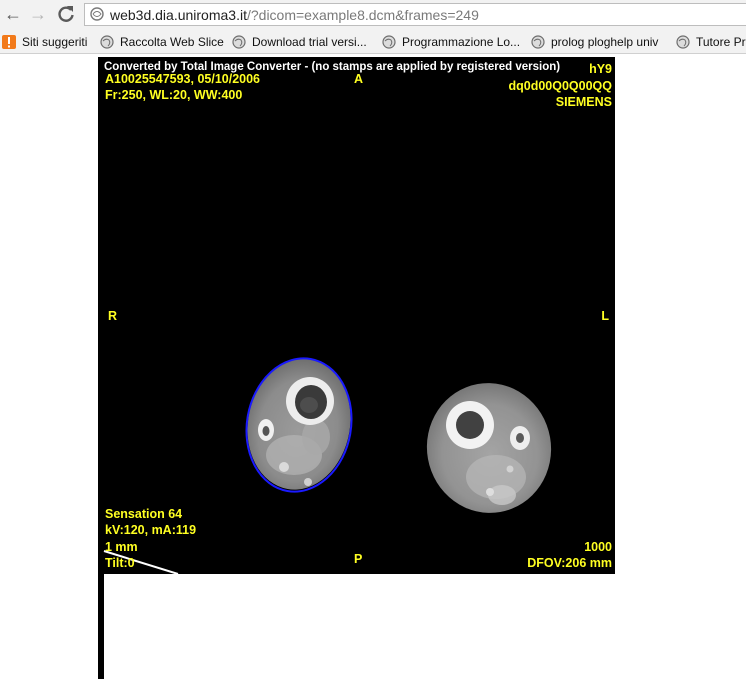 This screenshot has height=679, width=746. Describe the element at coordinates (600, 69) in the screenshot. I see `overlay-patient-code: hY9` at that location.